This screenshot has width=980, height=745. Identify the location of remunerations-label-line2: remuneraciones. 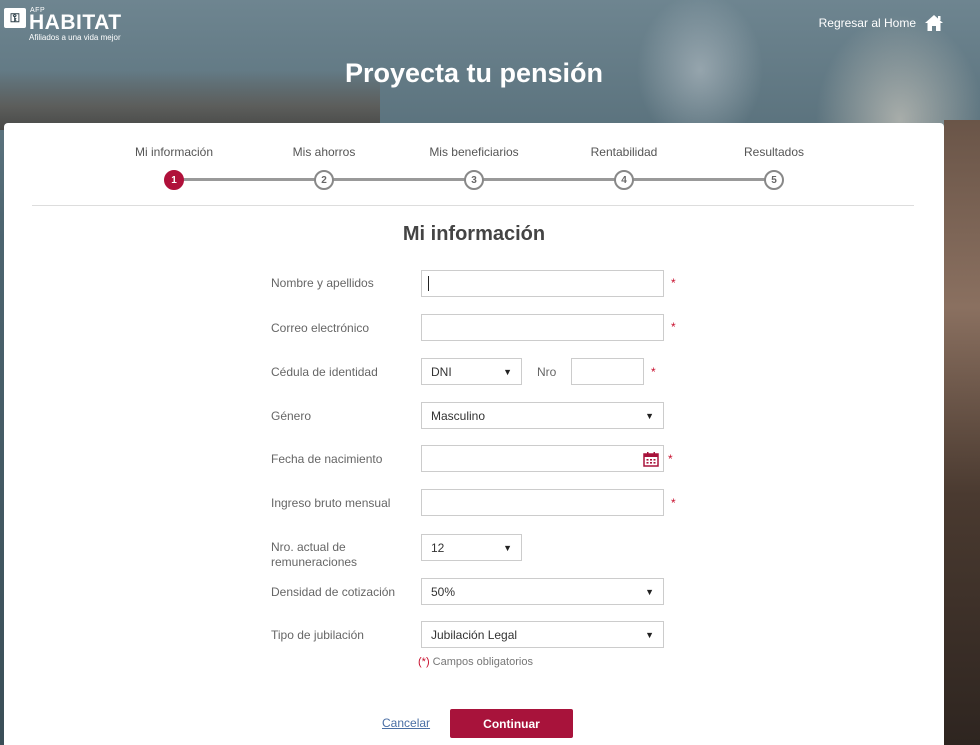
(314, 562).